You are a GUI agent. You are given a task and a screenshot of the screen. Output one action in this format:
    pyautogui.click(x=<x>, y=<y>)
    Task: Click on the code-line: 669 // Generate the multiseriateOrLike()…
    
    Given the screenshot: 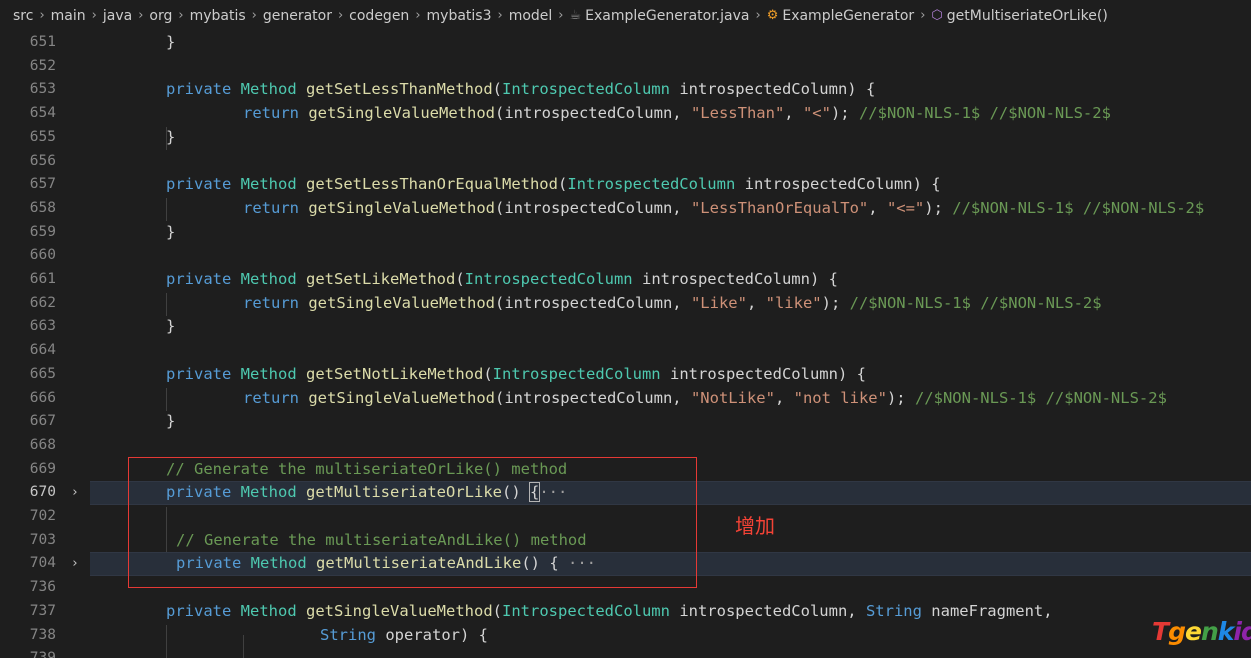 What is the action you would take?
    pyautogui.click(x=625, y=470)
    